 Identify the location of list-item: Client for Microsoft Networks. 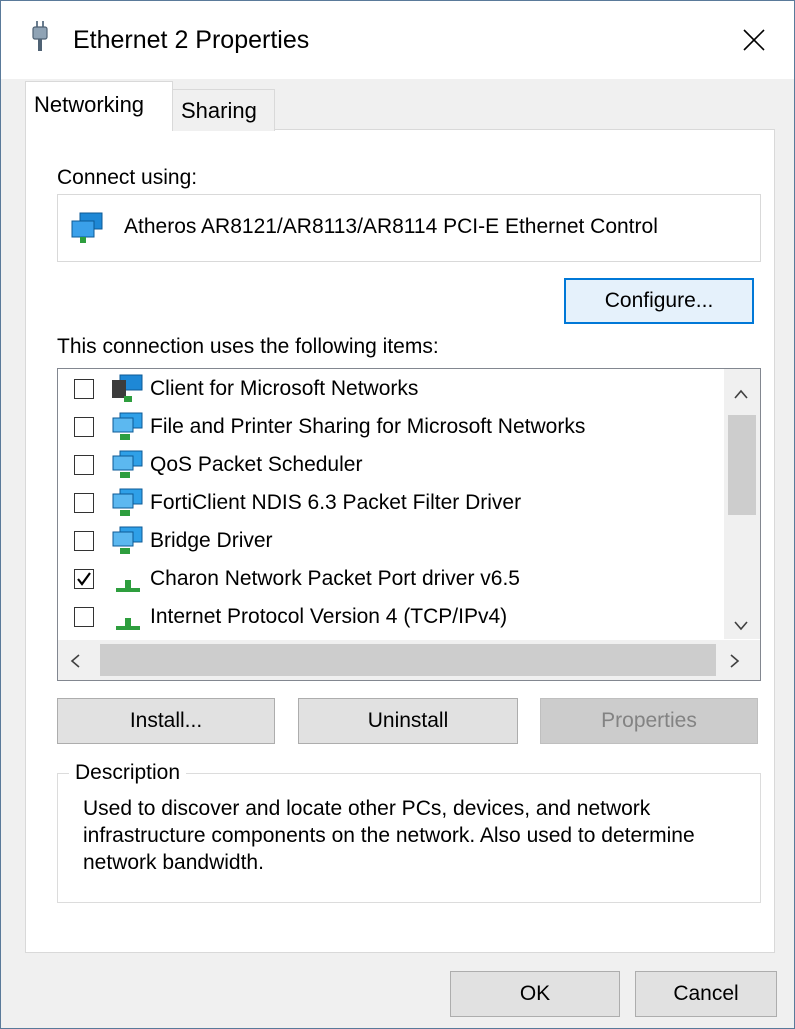
(388, 389).